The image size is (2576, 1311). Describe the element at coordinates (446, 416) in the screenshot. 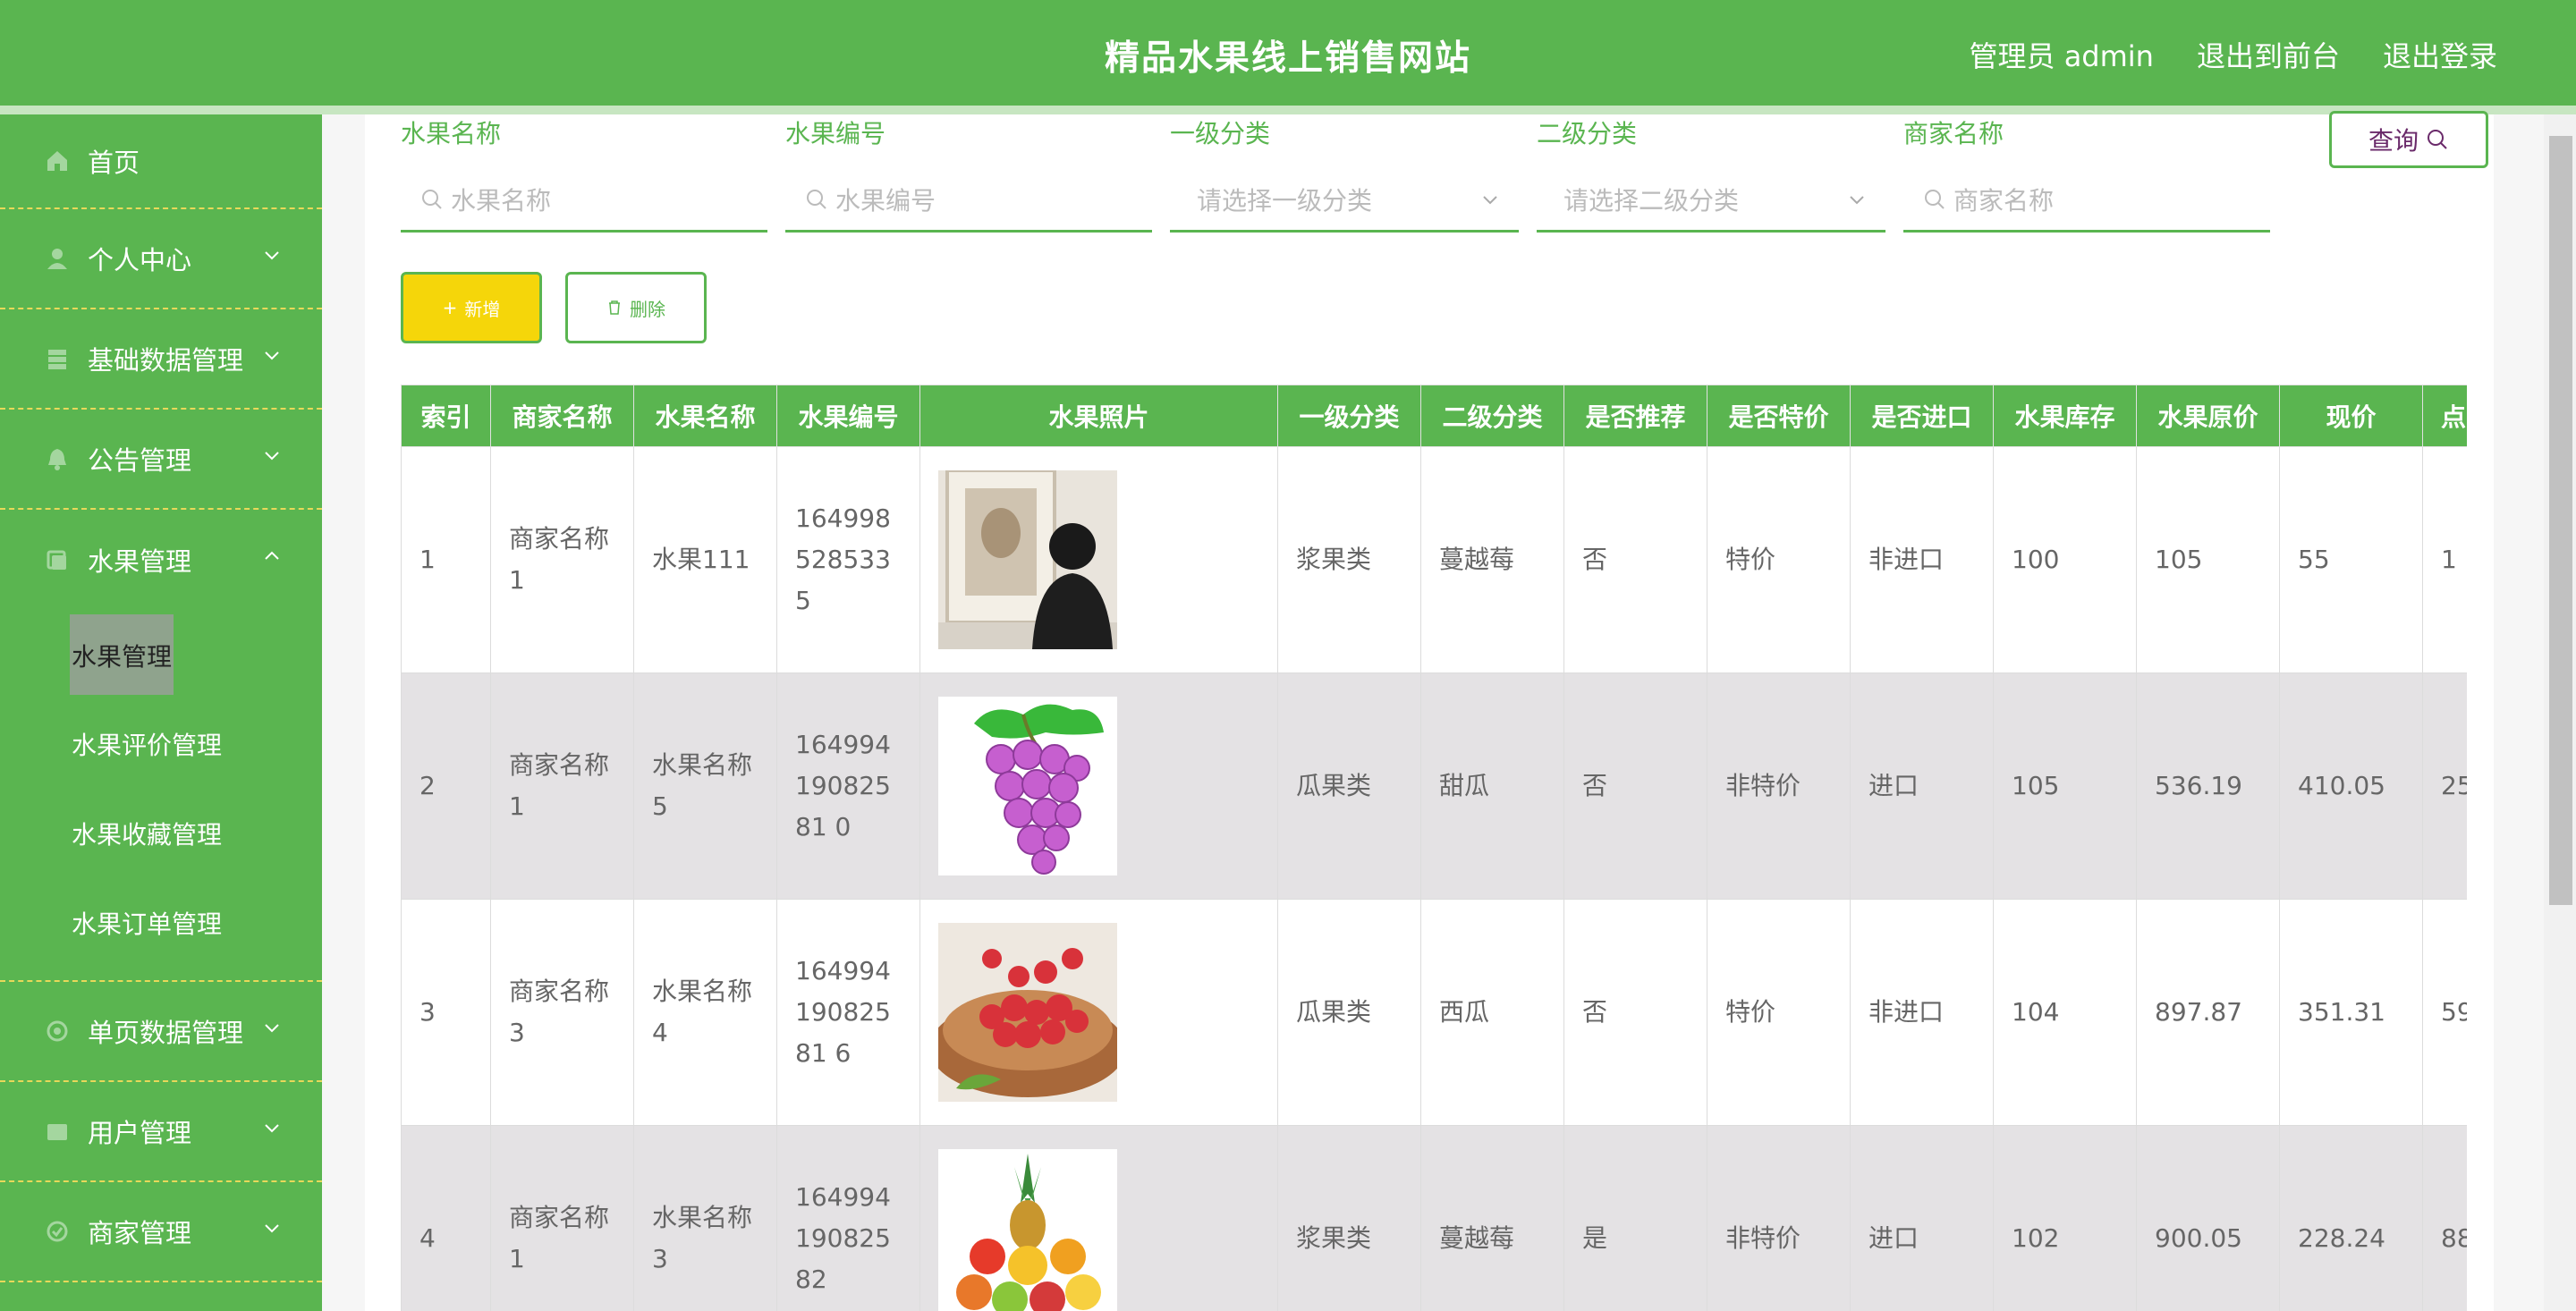

I see `column-header: 索引` at that location.